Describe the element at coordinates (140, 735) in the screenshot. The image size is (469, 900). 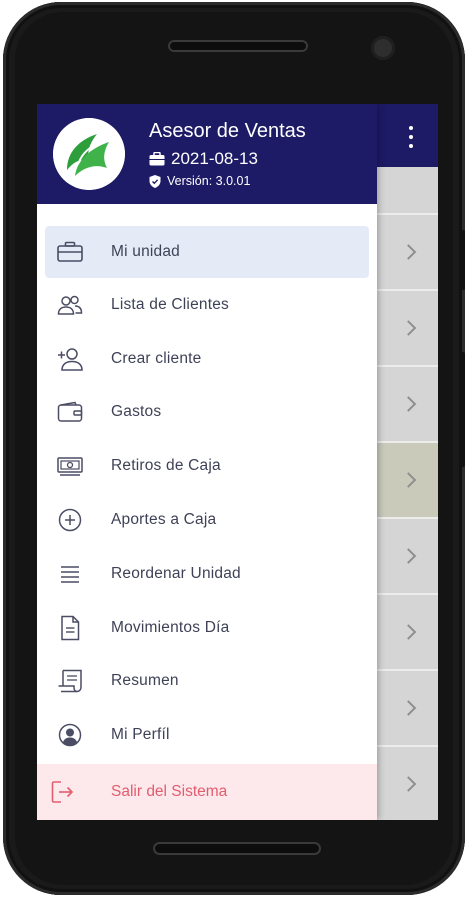
I see `menu-item-label: Mi Perfíl` at that location.